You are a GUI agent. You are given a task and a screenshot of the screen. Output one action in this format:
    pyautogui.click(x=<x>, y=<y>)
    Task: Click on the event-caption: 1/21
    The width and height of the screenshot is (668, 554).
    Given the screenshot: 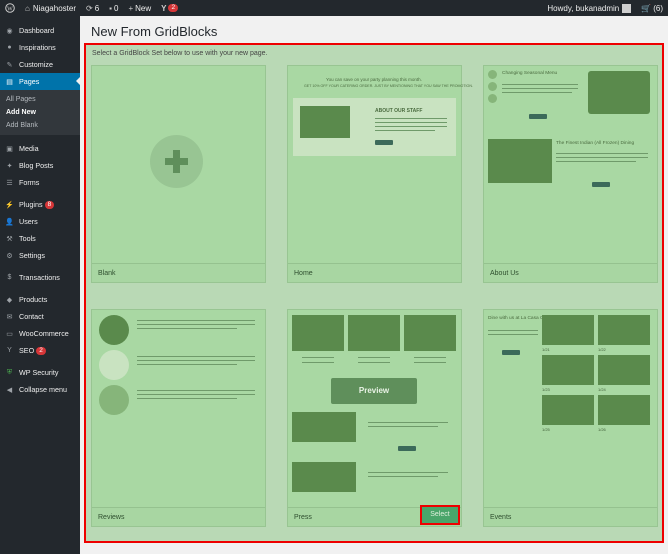 What is the action you would take?
    pyautogui.click(x=546, y=349)
    